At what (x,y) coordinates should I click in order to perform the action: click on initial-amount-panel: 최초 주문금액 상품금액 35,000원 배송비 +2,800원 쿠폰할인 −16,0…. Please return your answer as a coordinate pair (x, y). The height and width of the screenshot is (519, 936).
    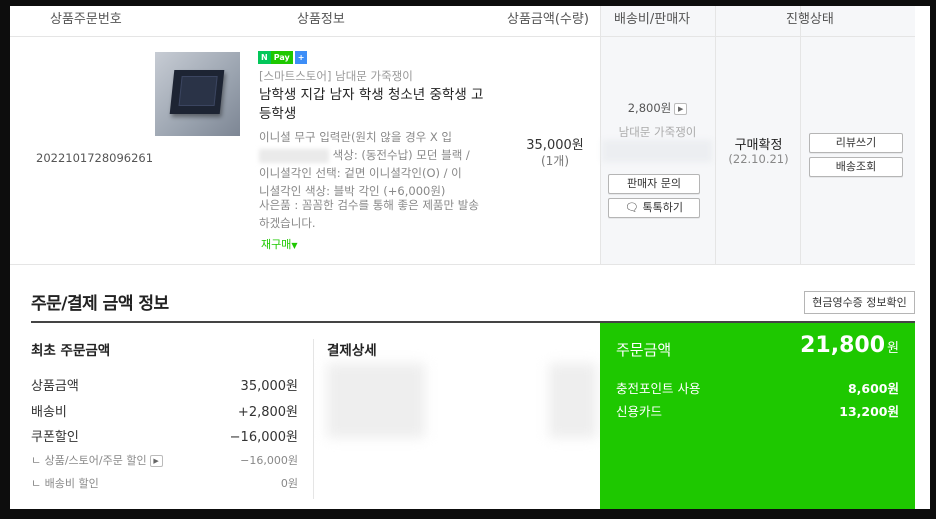
    Looking at the image, I should click on (176, 416).